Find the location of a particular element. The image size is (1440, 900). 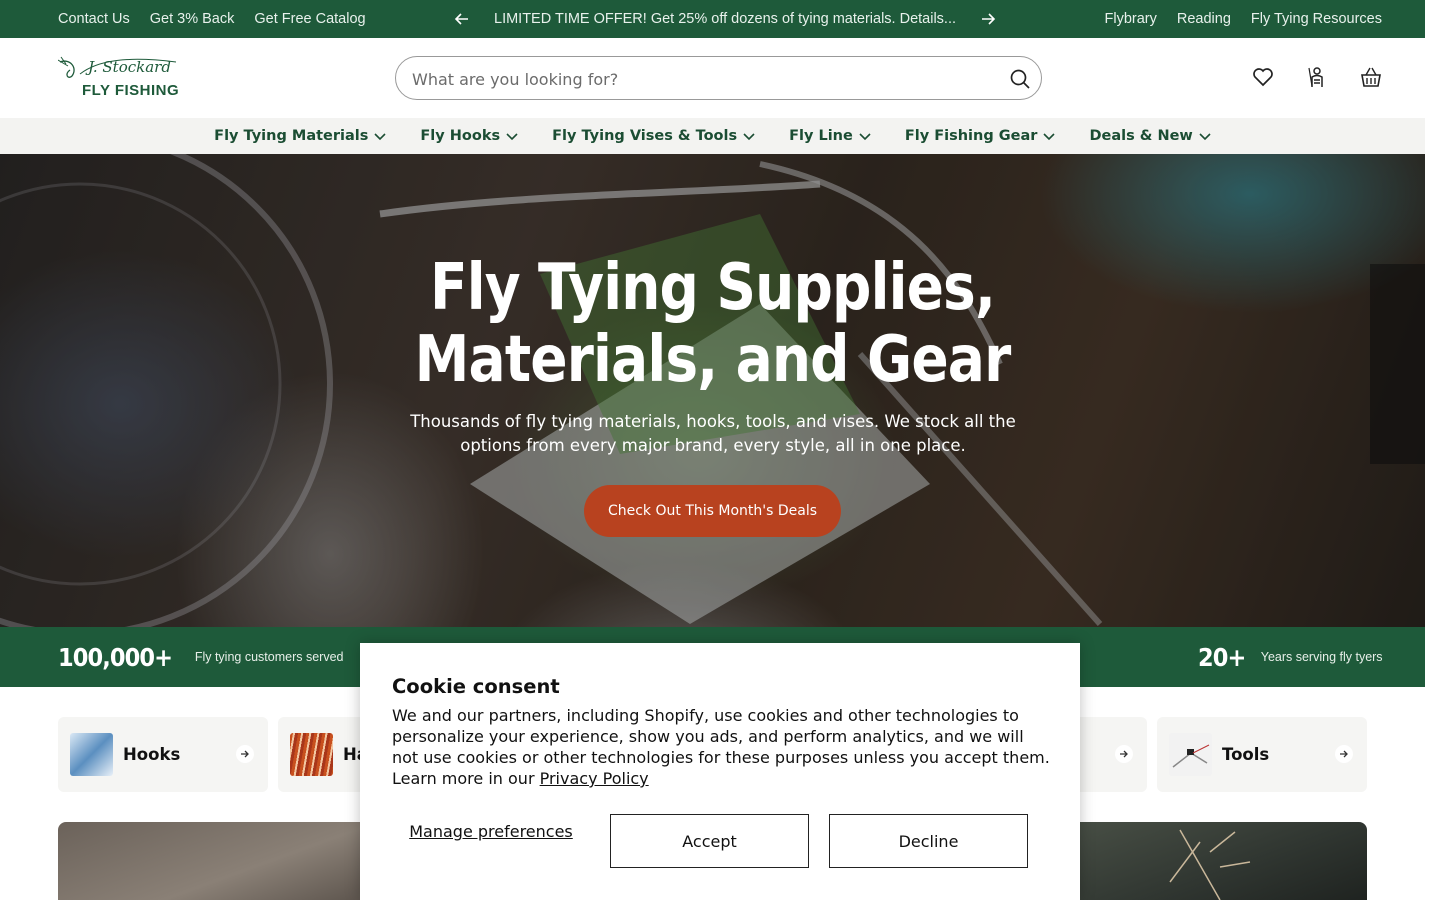

hair-thumbnail is located at coordinates (311, 754).